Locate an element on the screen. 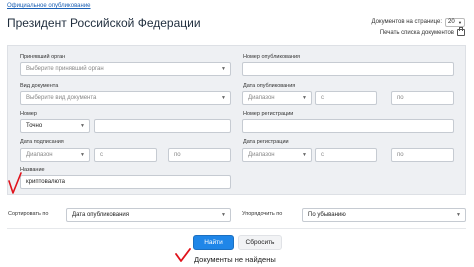 The image size is (474, 267). sign-date-label: Дата подписания is located at coordinates (42, 142).